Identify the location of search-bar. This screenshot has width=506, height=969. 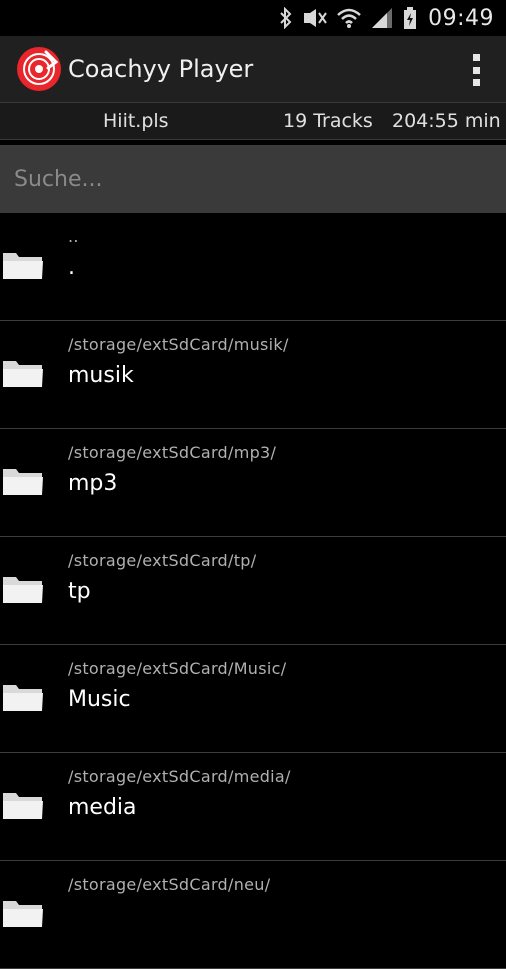
(253, 179).